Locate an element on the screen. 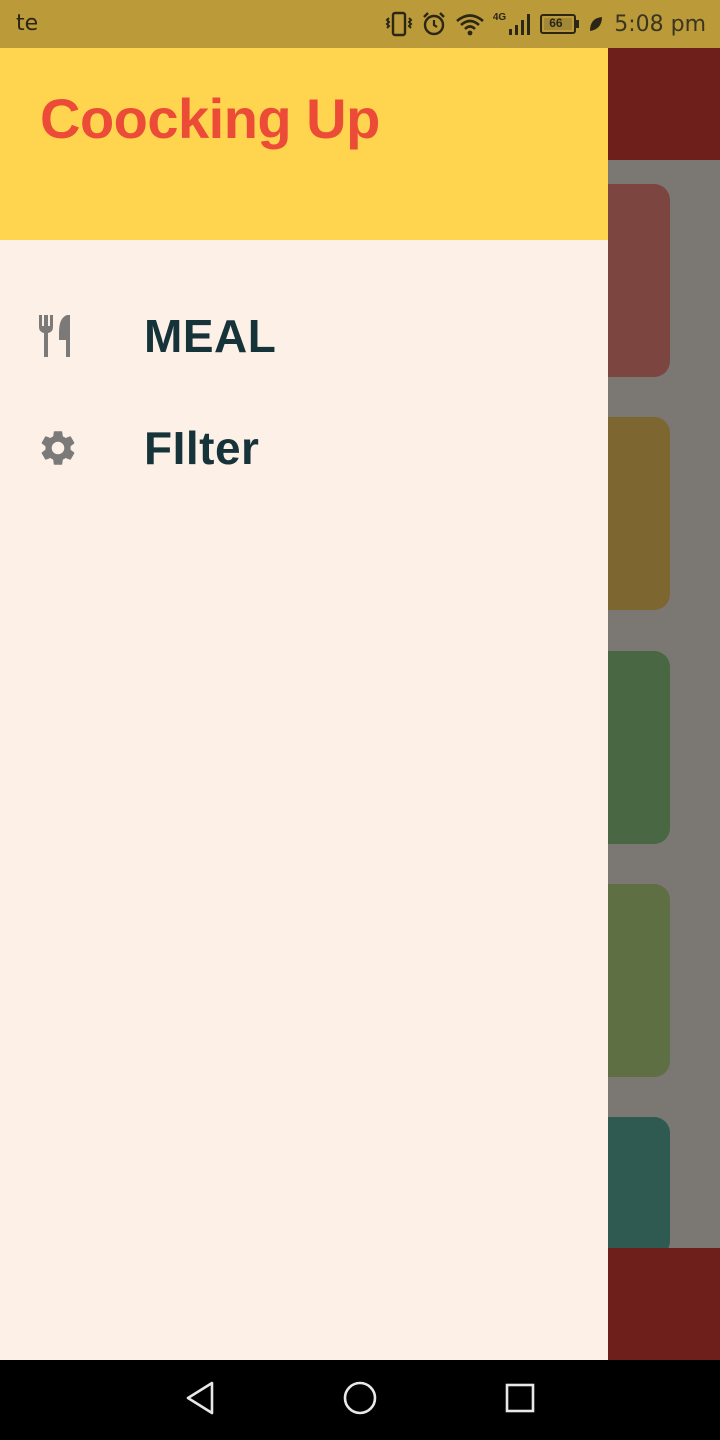 This screenshot has width=720, height=1440. nav-recents-button is located at coordinates (520, 1400).